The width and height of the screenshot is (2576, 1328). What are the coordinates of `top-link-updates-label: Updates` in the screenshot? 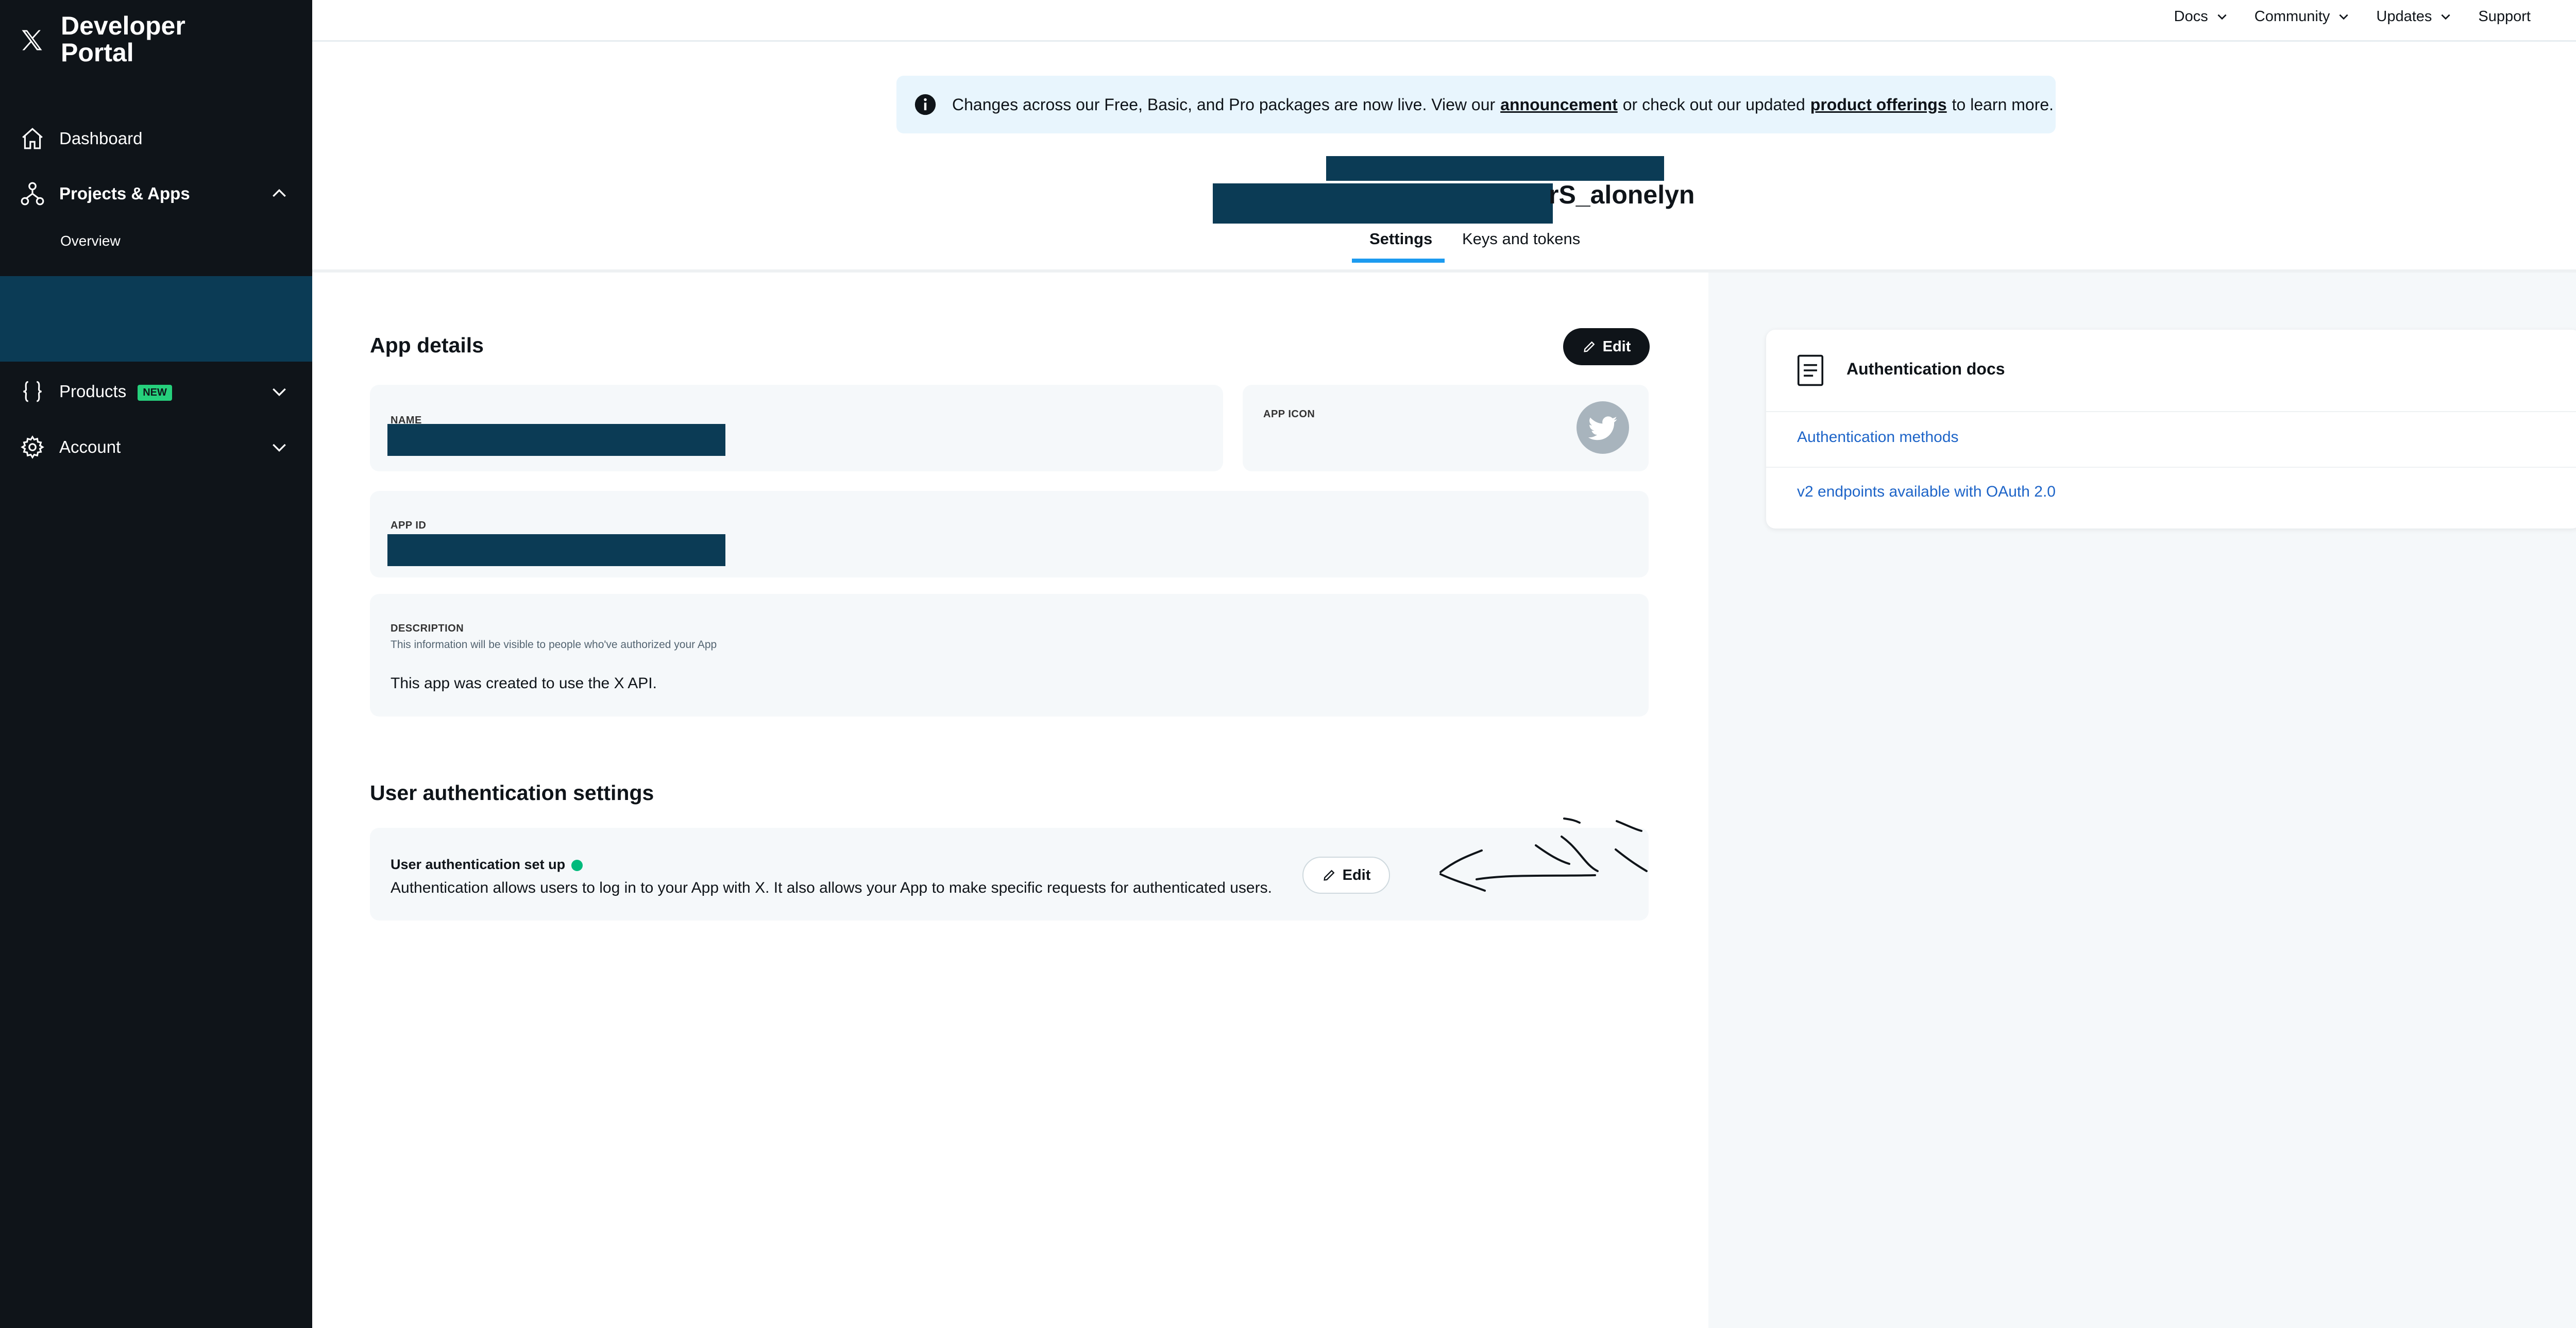 It's located at (2404, 16).